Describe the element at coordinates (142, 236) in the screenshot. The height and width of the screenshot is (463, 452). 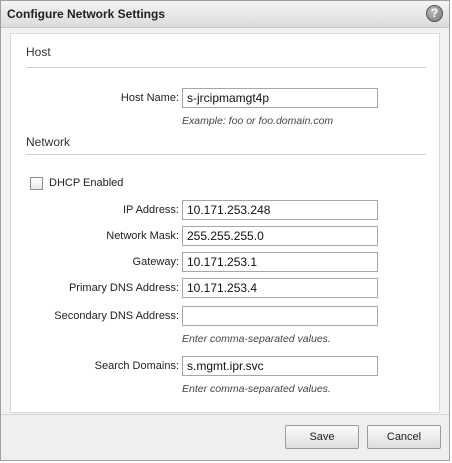
I see `network-mask-label: Network Mask:` at that location.